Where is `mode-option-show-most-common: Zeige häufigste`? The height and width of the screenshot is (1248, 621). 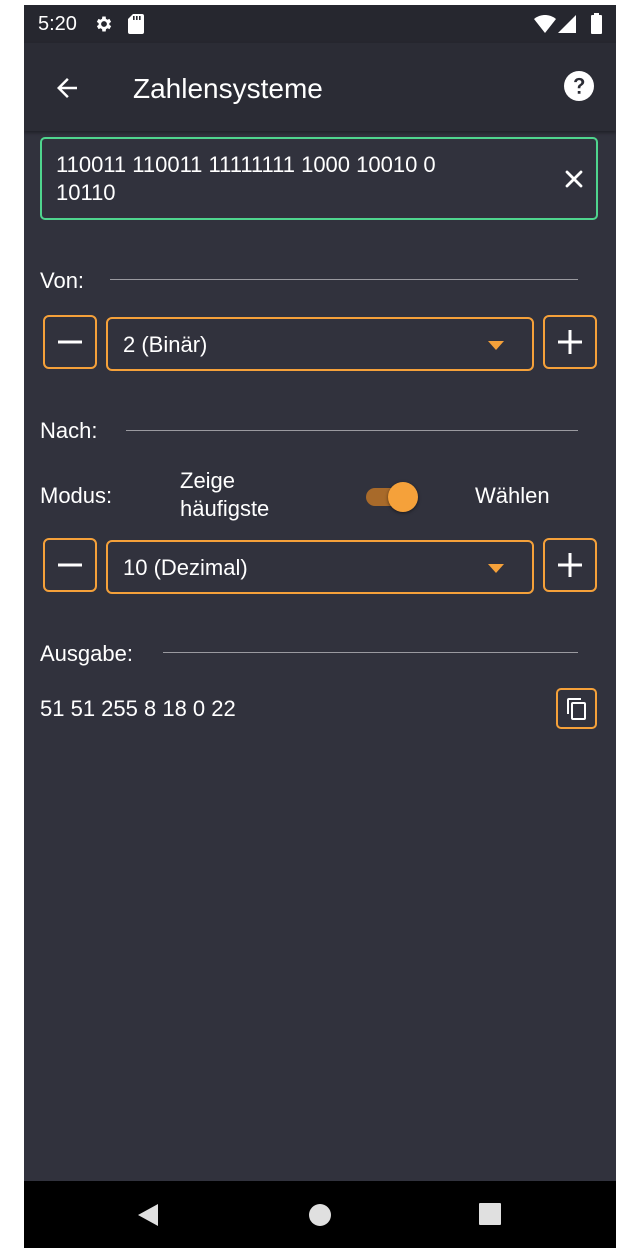 mode-option-show-most-common: Zeige häufigste is located at coordinates (224, 495).